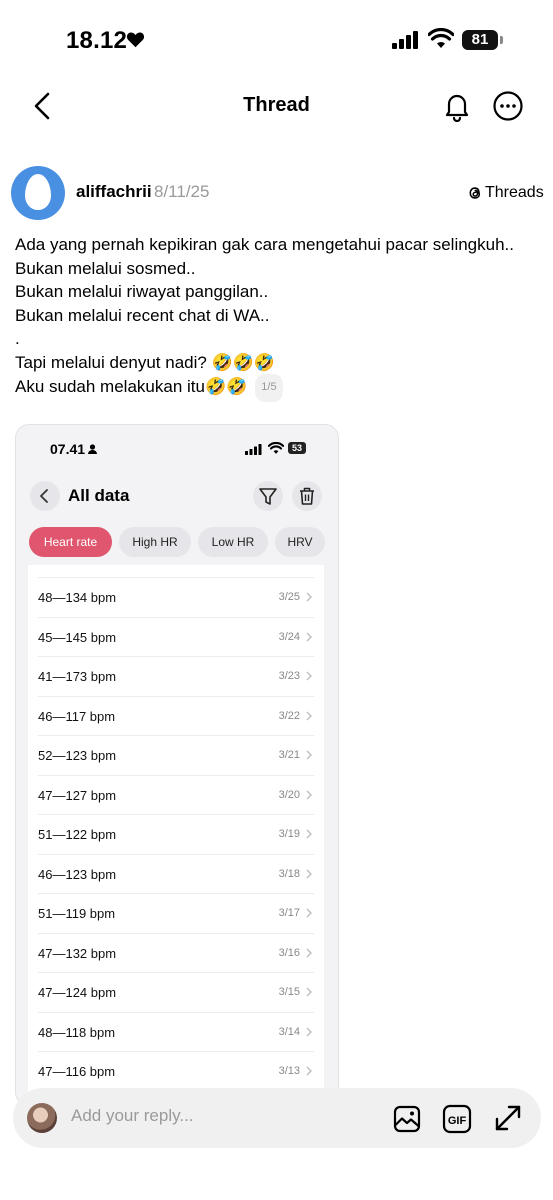  Describe the element at coordinates (441, 38) in the screenshot. I see `wifi-icon` at that location.